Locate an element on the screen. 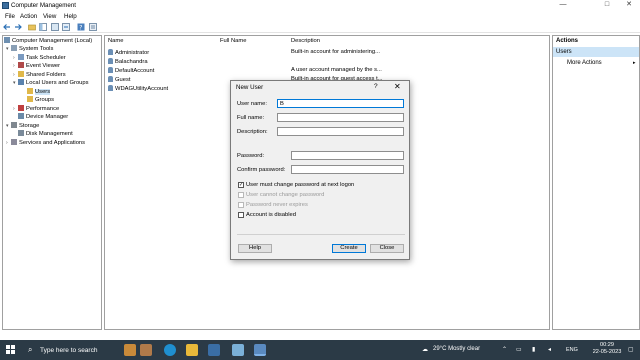 The height and width of the screenshot is (360, 640). full-name-field is located at coordinates (340, 117).